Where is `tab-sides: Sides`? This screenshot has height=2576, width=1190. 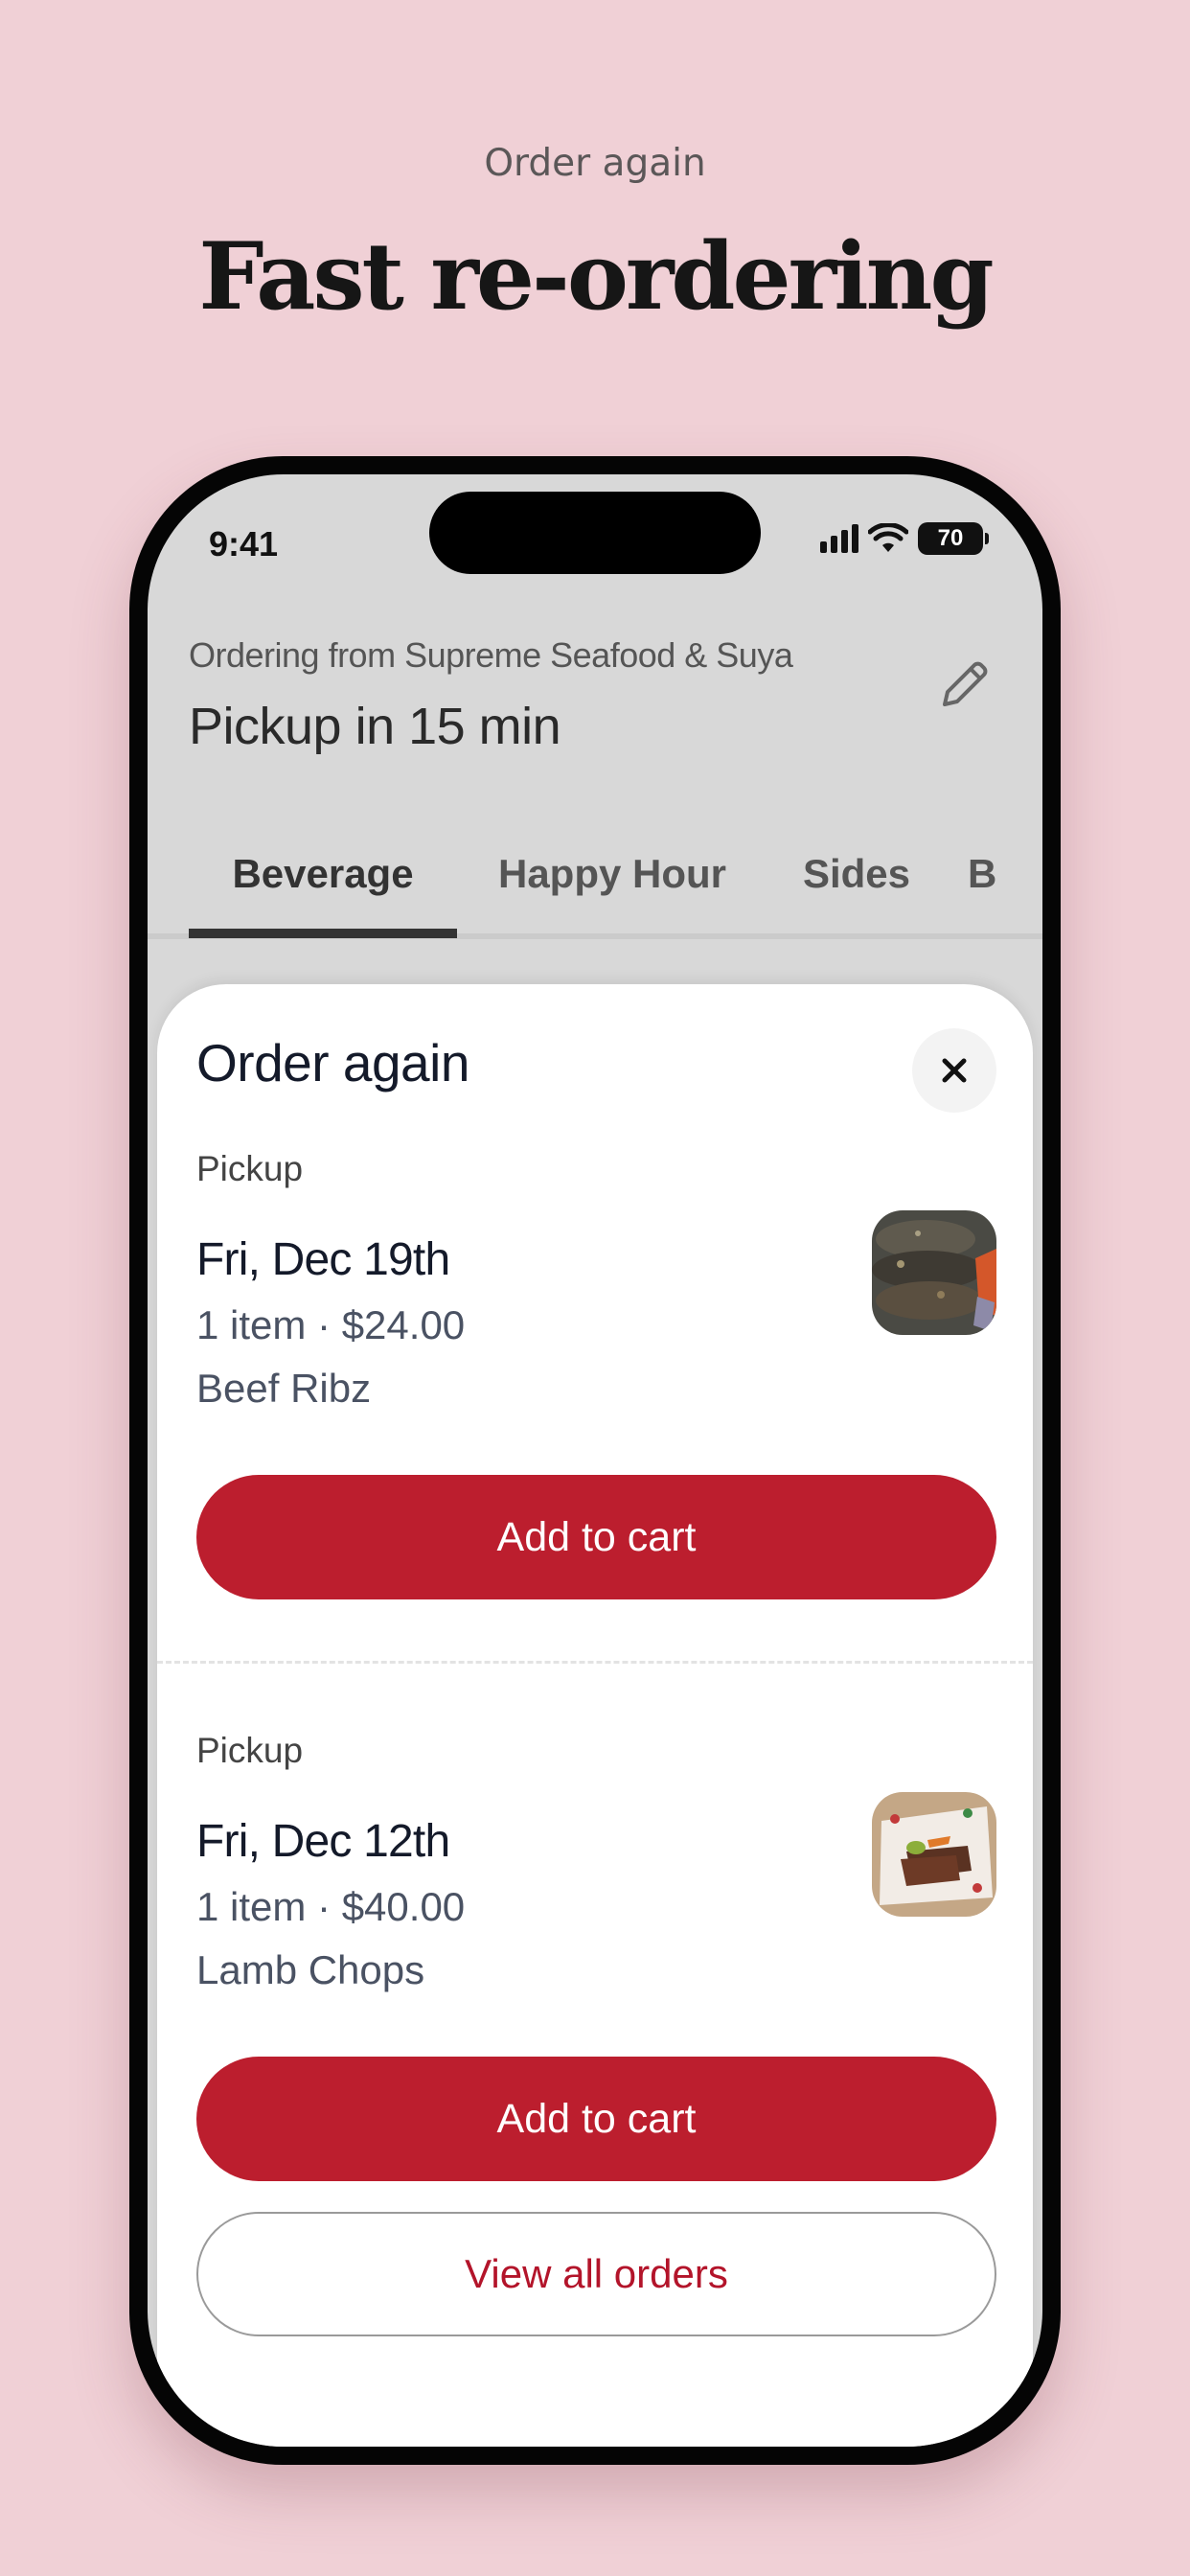 tab-sides: Sides is located at coordinates (857, 874).